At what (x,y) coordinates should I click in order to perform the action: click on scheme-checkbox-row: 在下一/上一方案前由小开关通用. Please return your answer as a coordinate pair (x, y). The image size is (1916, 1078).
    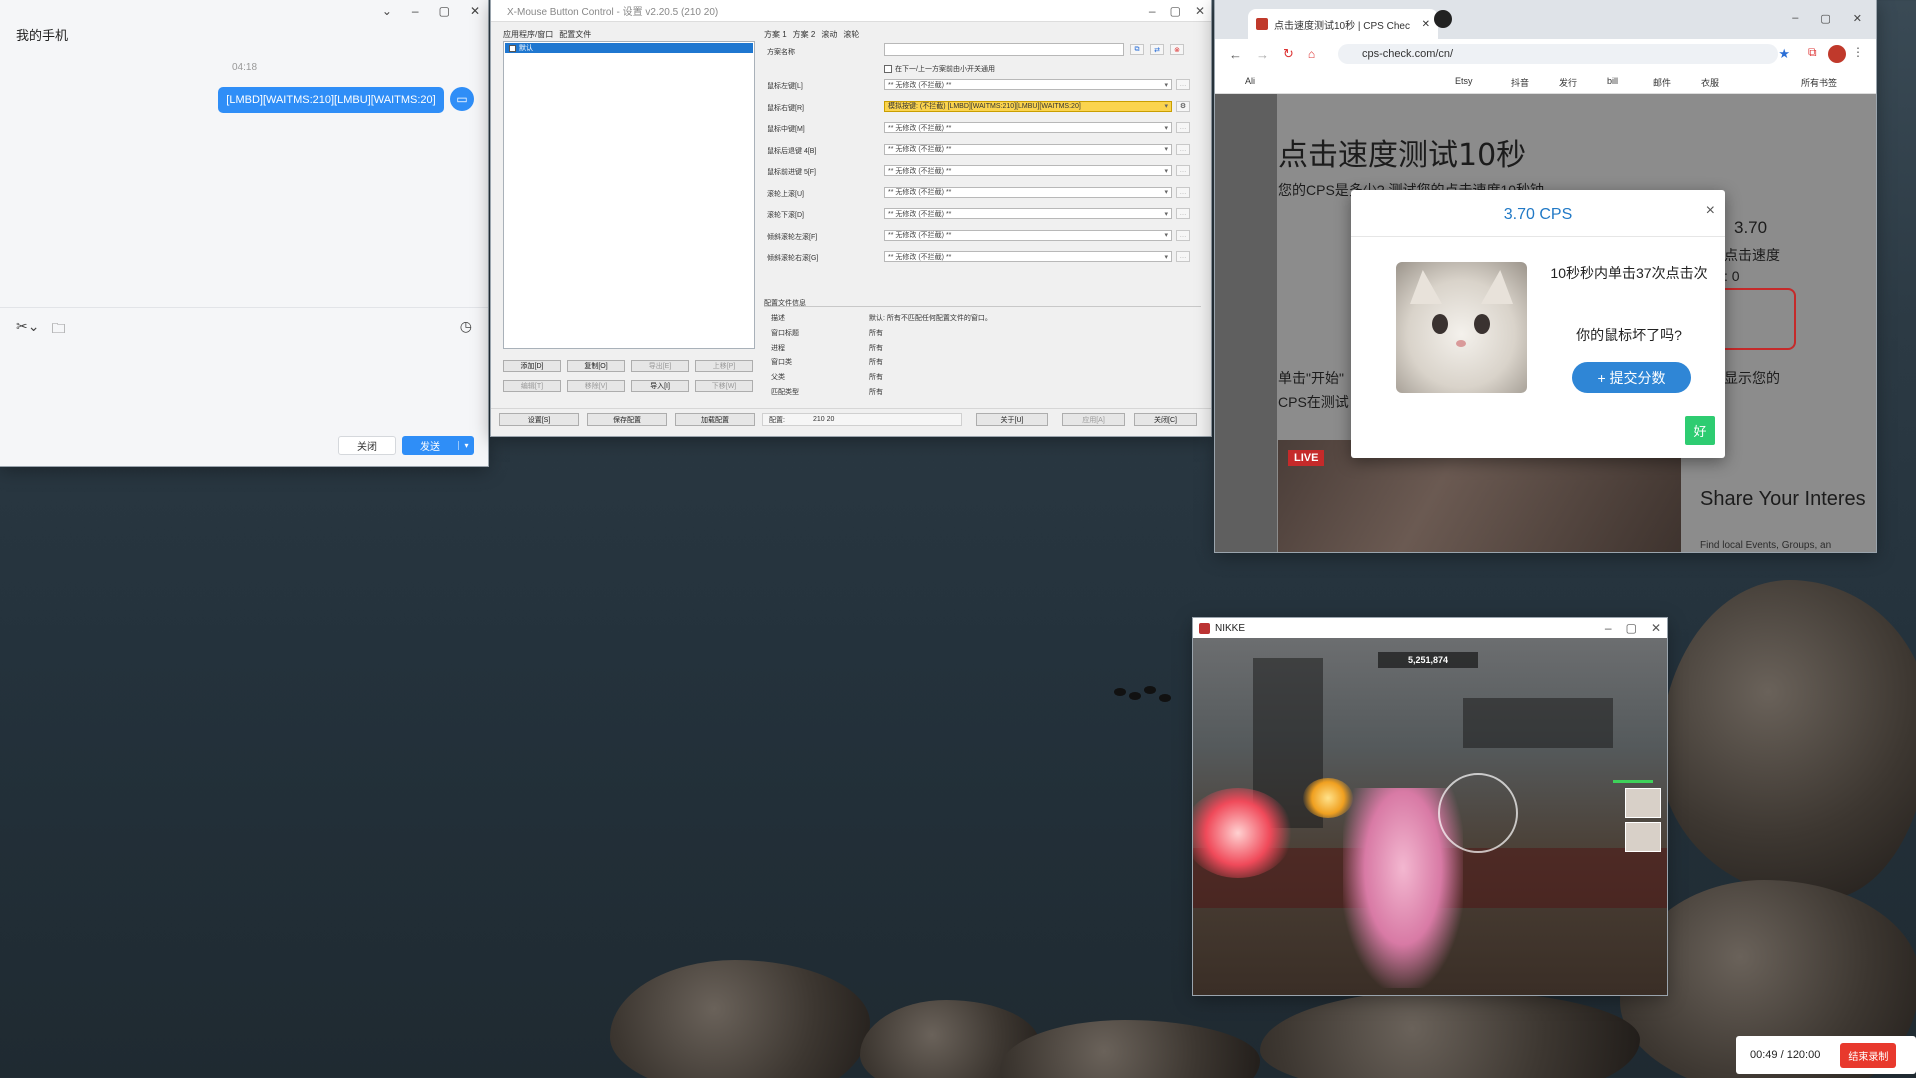
    Looking at the image, I should click on (939, 69).